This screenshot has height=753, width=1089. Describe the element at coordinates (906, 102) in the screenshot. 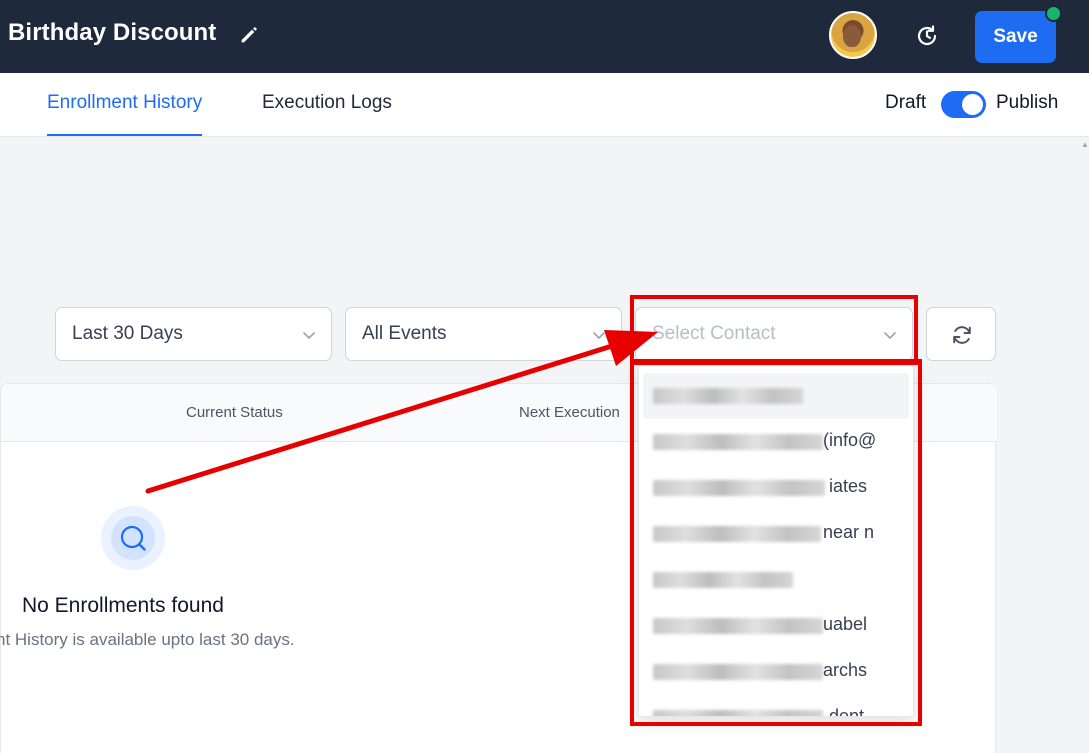

I see `draft-label: Draft` at that location.